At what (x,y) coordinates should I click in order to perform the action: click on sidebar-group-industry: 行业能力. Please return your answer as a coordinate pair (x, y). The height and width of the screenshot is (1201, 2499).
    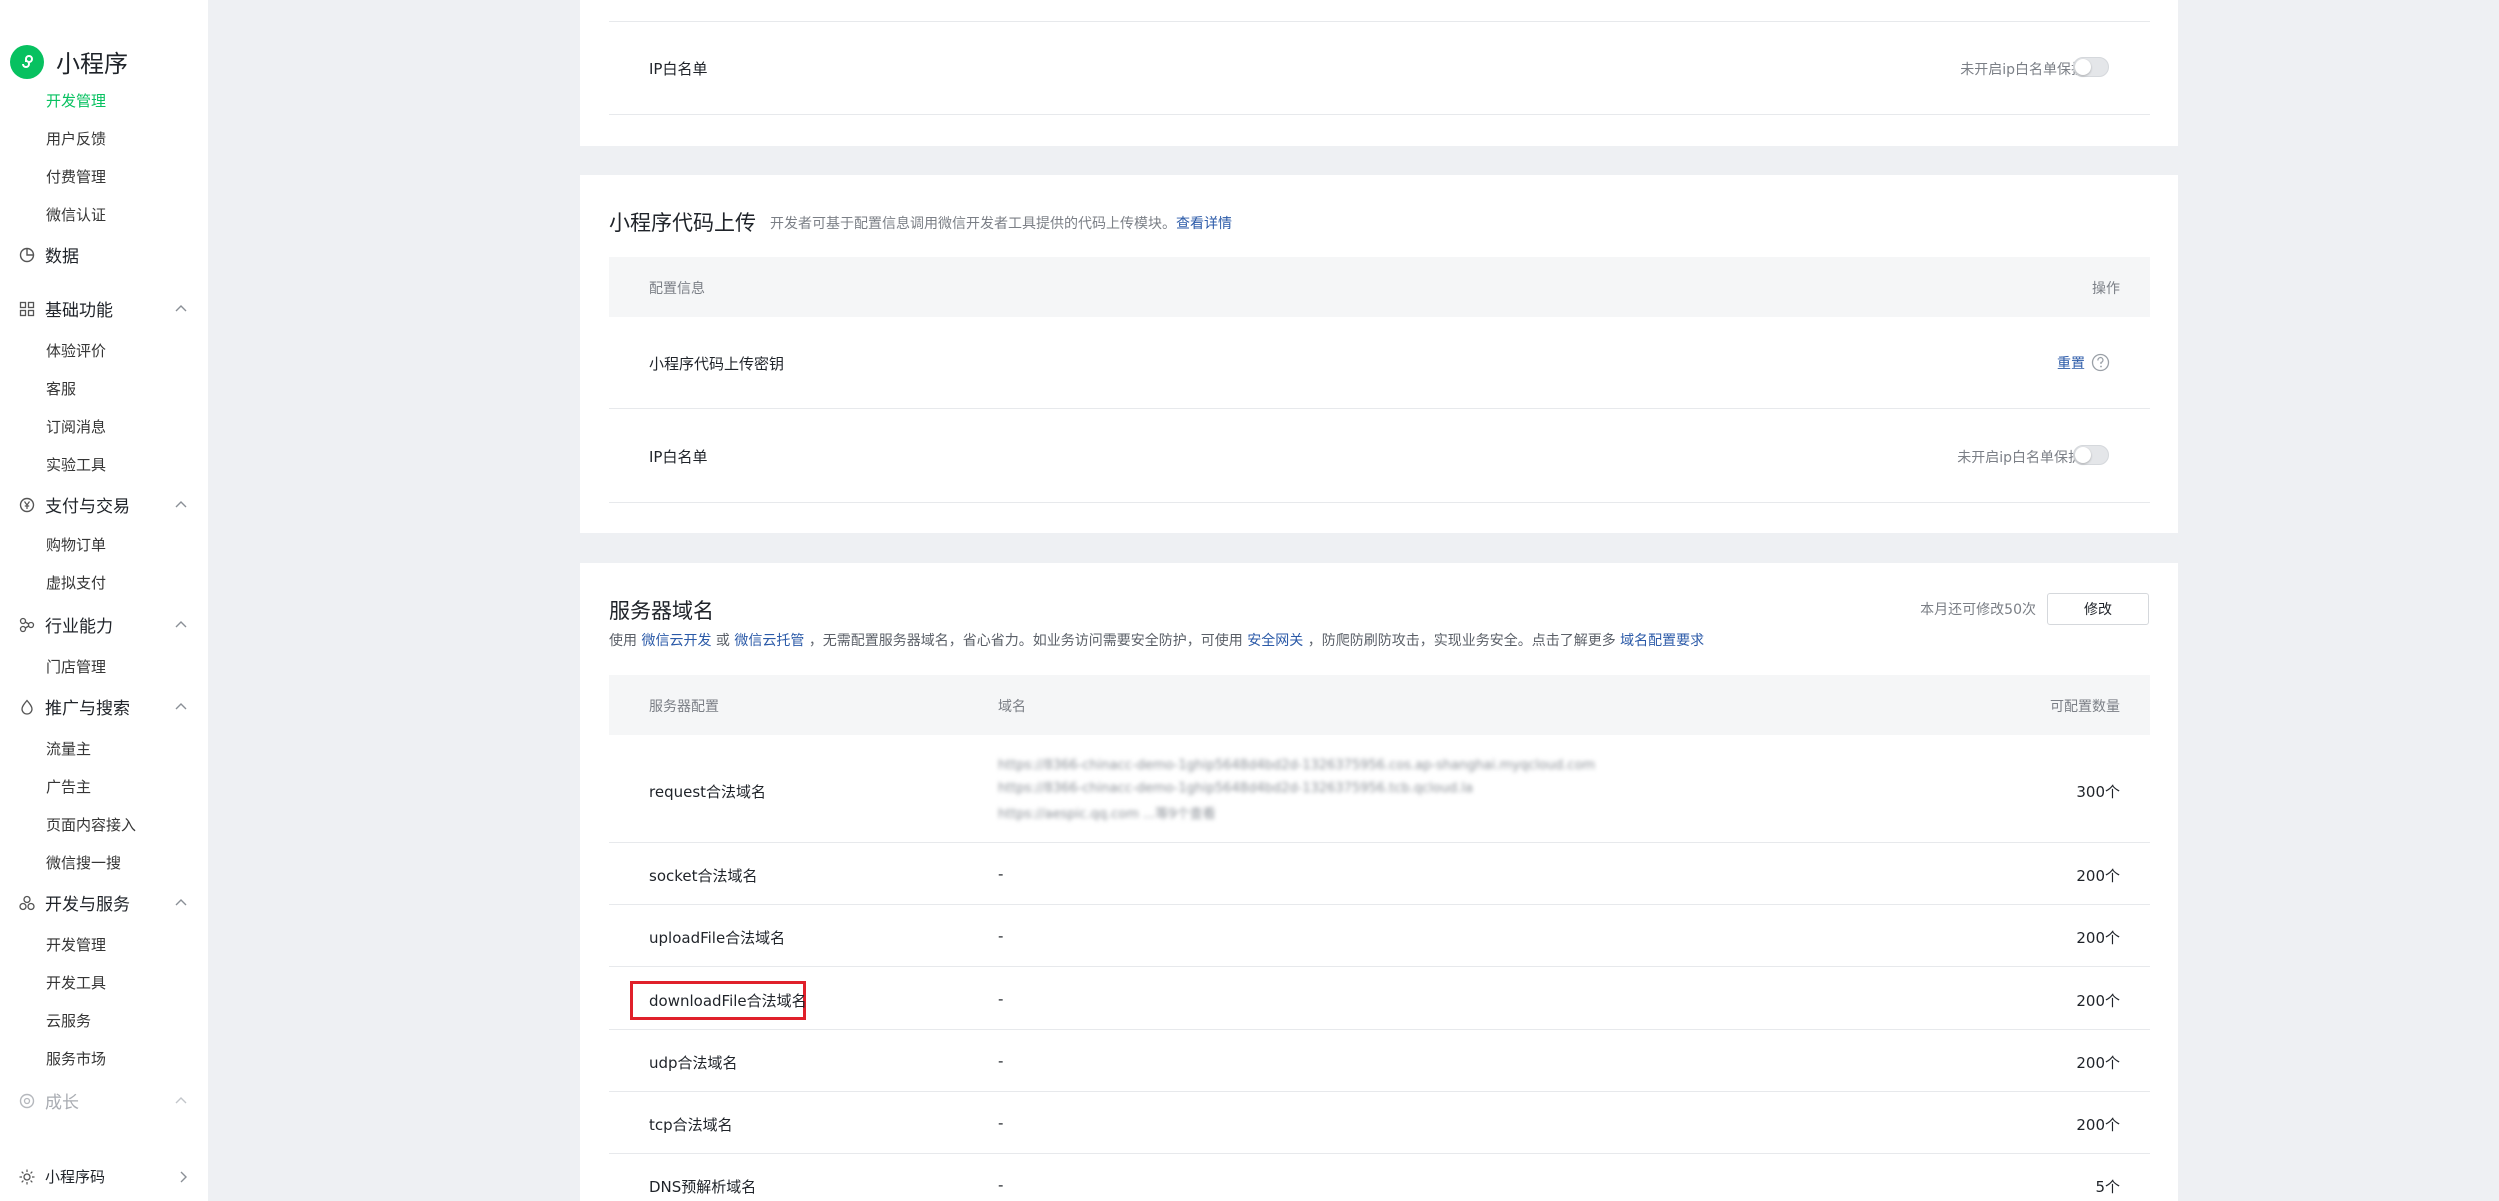
    Looking at the image, I should click on (103, 624).